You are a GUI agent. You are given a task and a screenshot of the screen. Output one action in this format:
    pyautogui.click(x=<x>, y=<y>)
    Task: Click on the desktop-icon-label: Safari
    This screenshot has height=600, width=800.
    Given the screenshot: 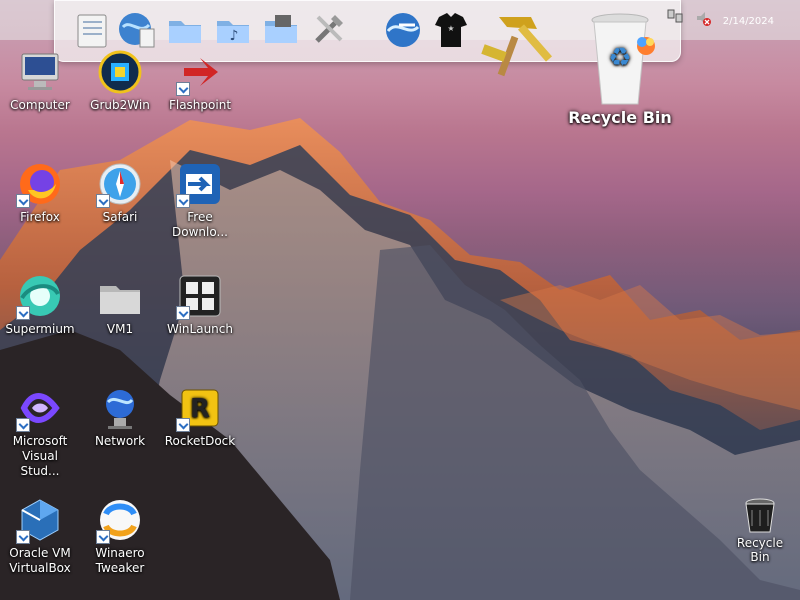 What is the action you would take?
    pyautogui.click(x=120, y=217)
    